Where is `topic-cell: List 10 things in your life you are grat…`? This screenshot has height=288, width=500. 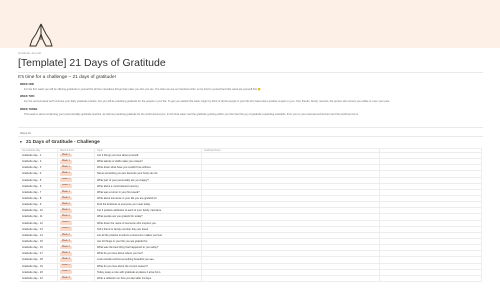
topic-cell: List 10 things in your life you are grat… is located at coordinates (148, 241).